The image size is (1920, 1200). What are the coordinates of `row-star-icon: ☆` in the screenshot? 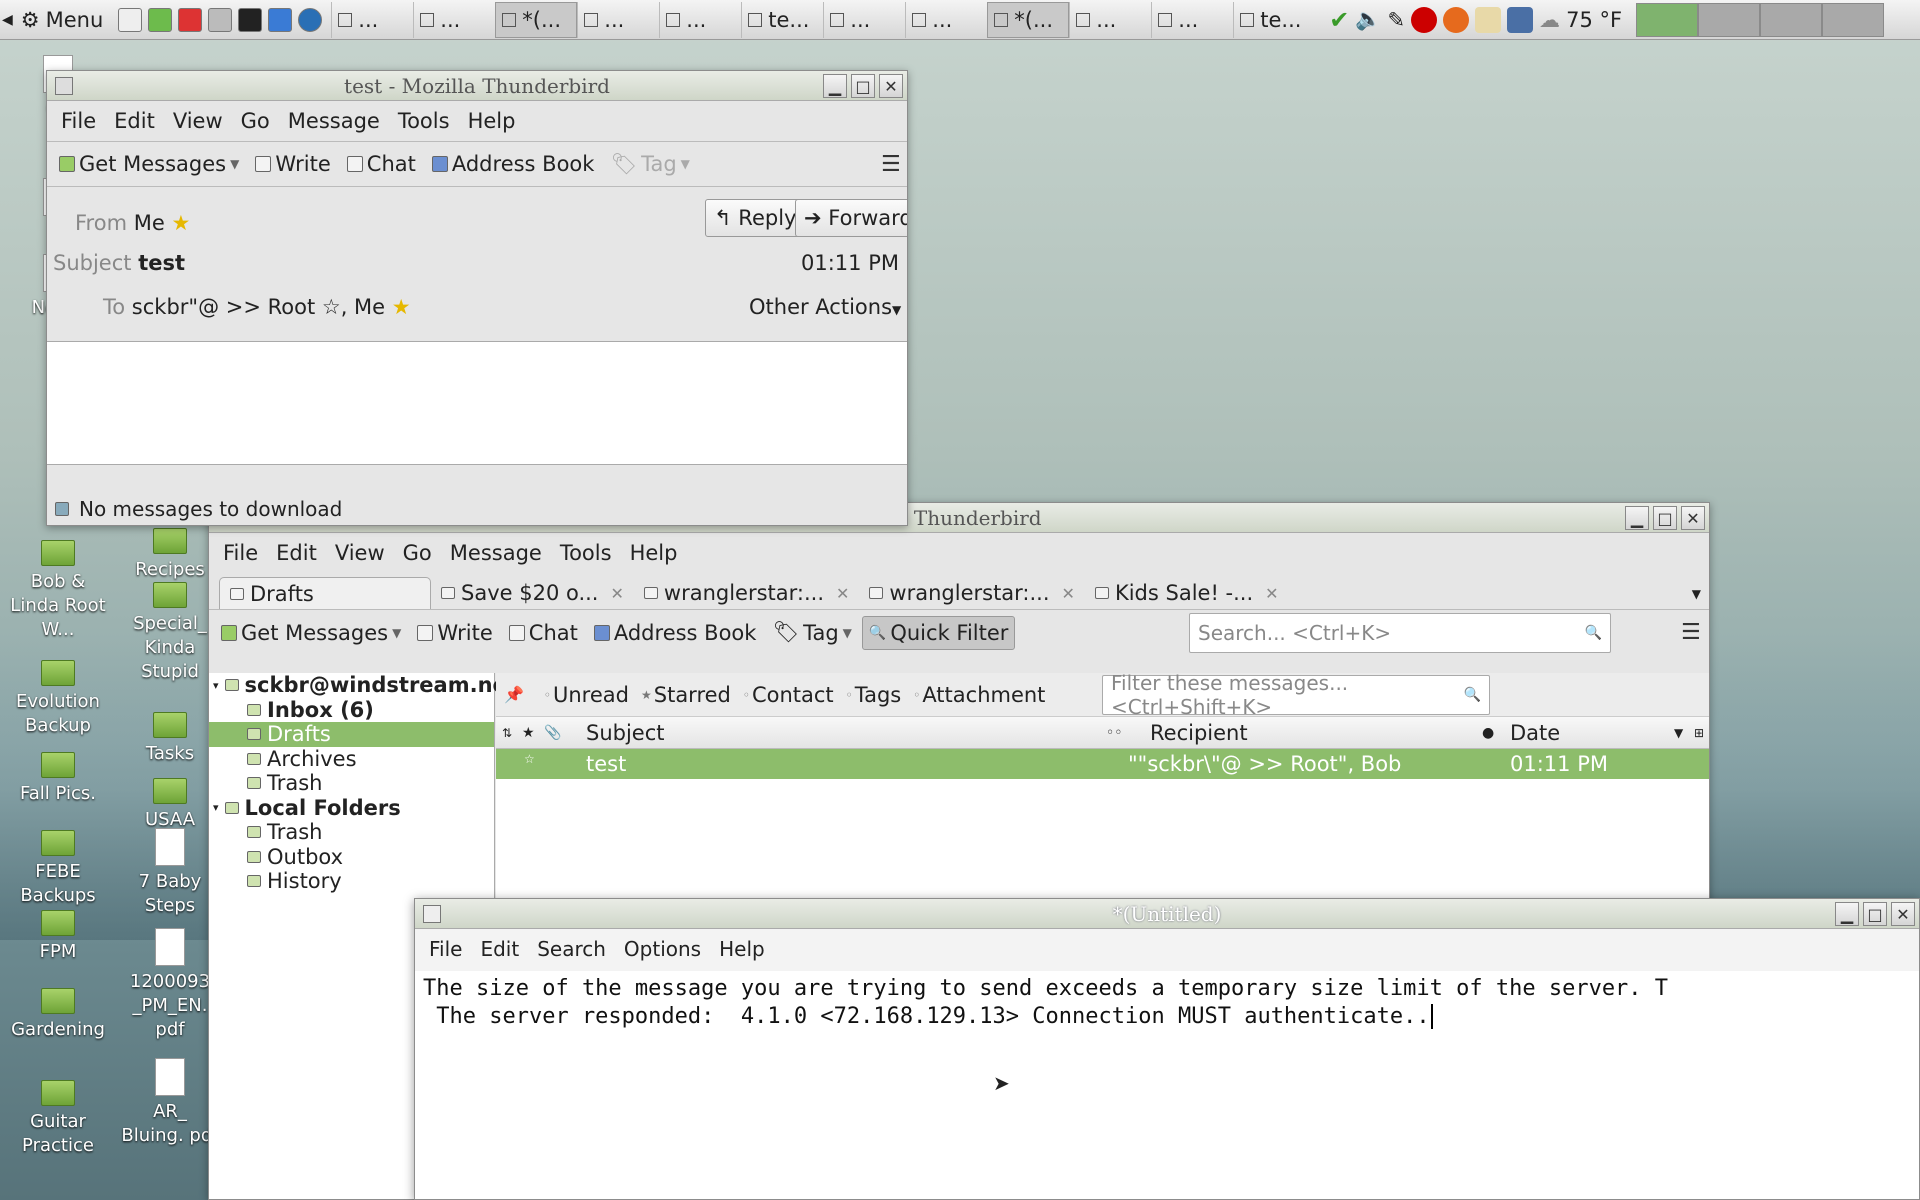 It's located at (529, 759).